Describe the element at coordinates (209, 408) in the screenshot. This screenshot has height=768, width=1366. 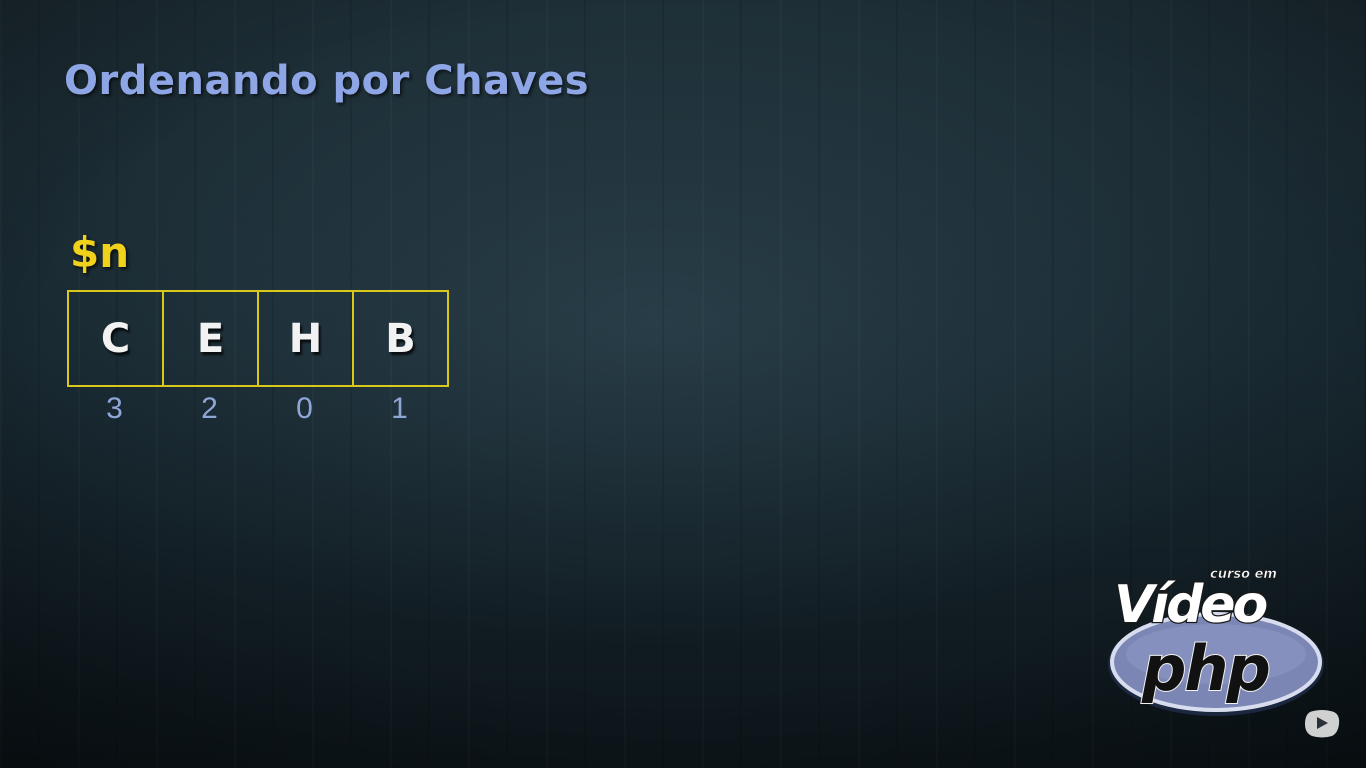
I see `array-key: 2` at that location.